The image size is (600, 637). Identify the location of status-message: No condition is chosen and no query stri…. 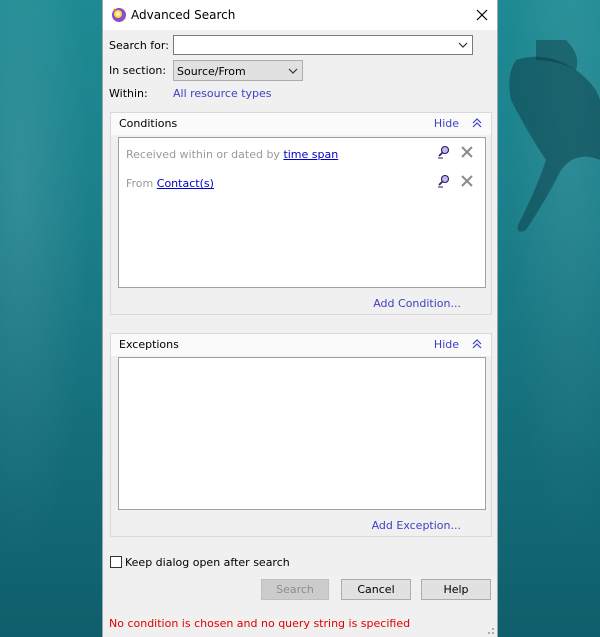
(260, 623).